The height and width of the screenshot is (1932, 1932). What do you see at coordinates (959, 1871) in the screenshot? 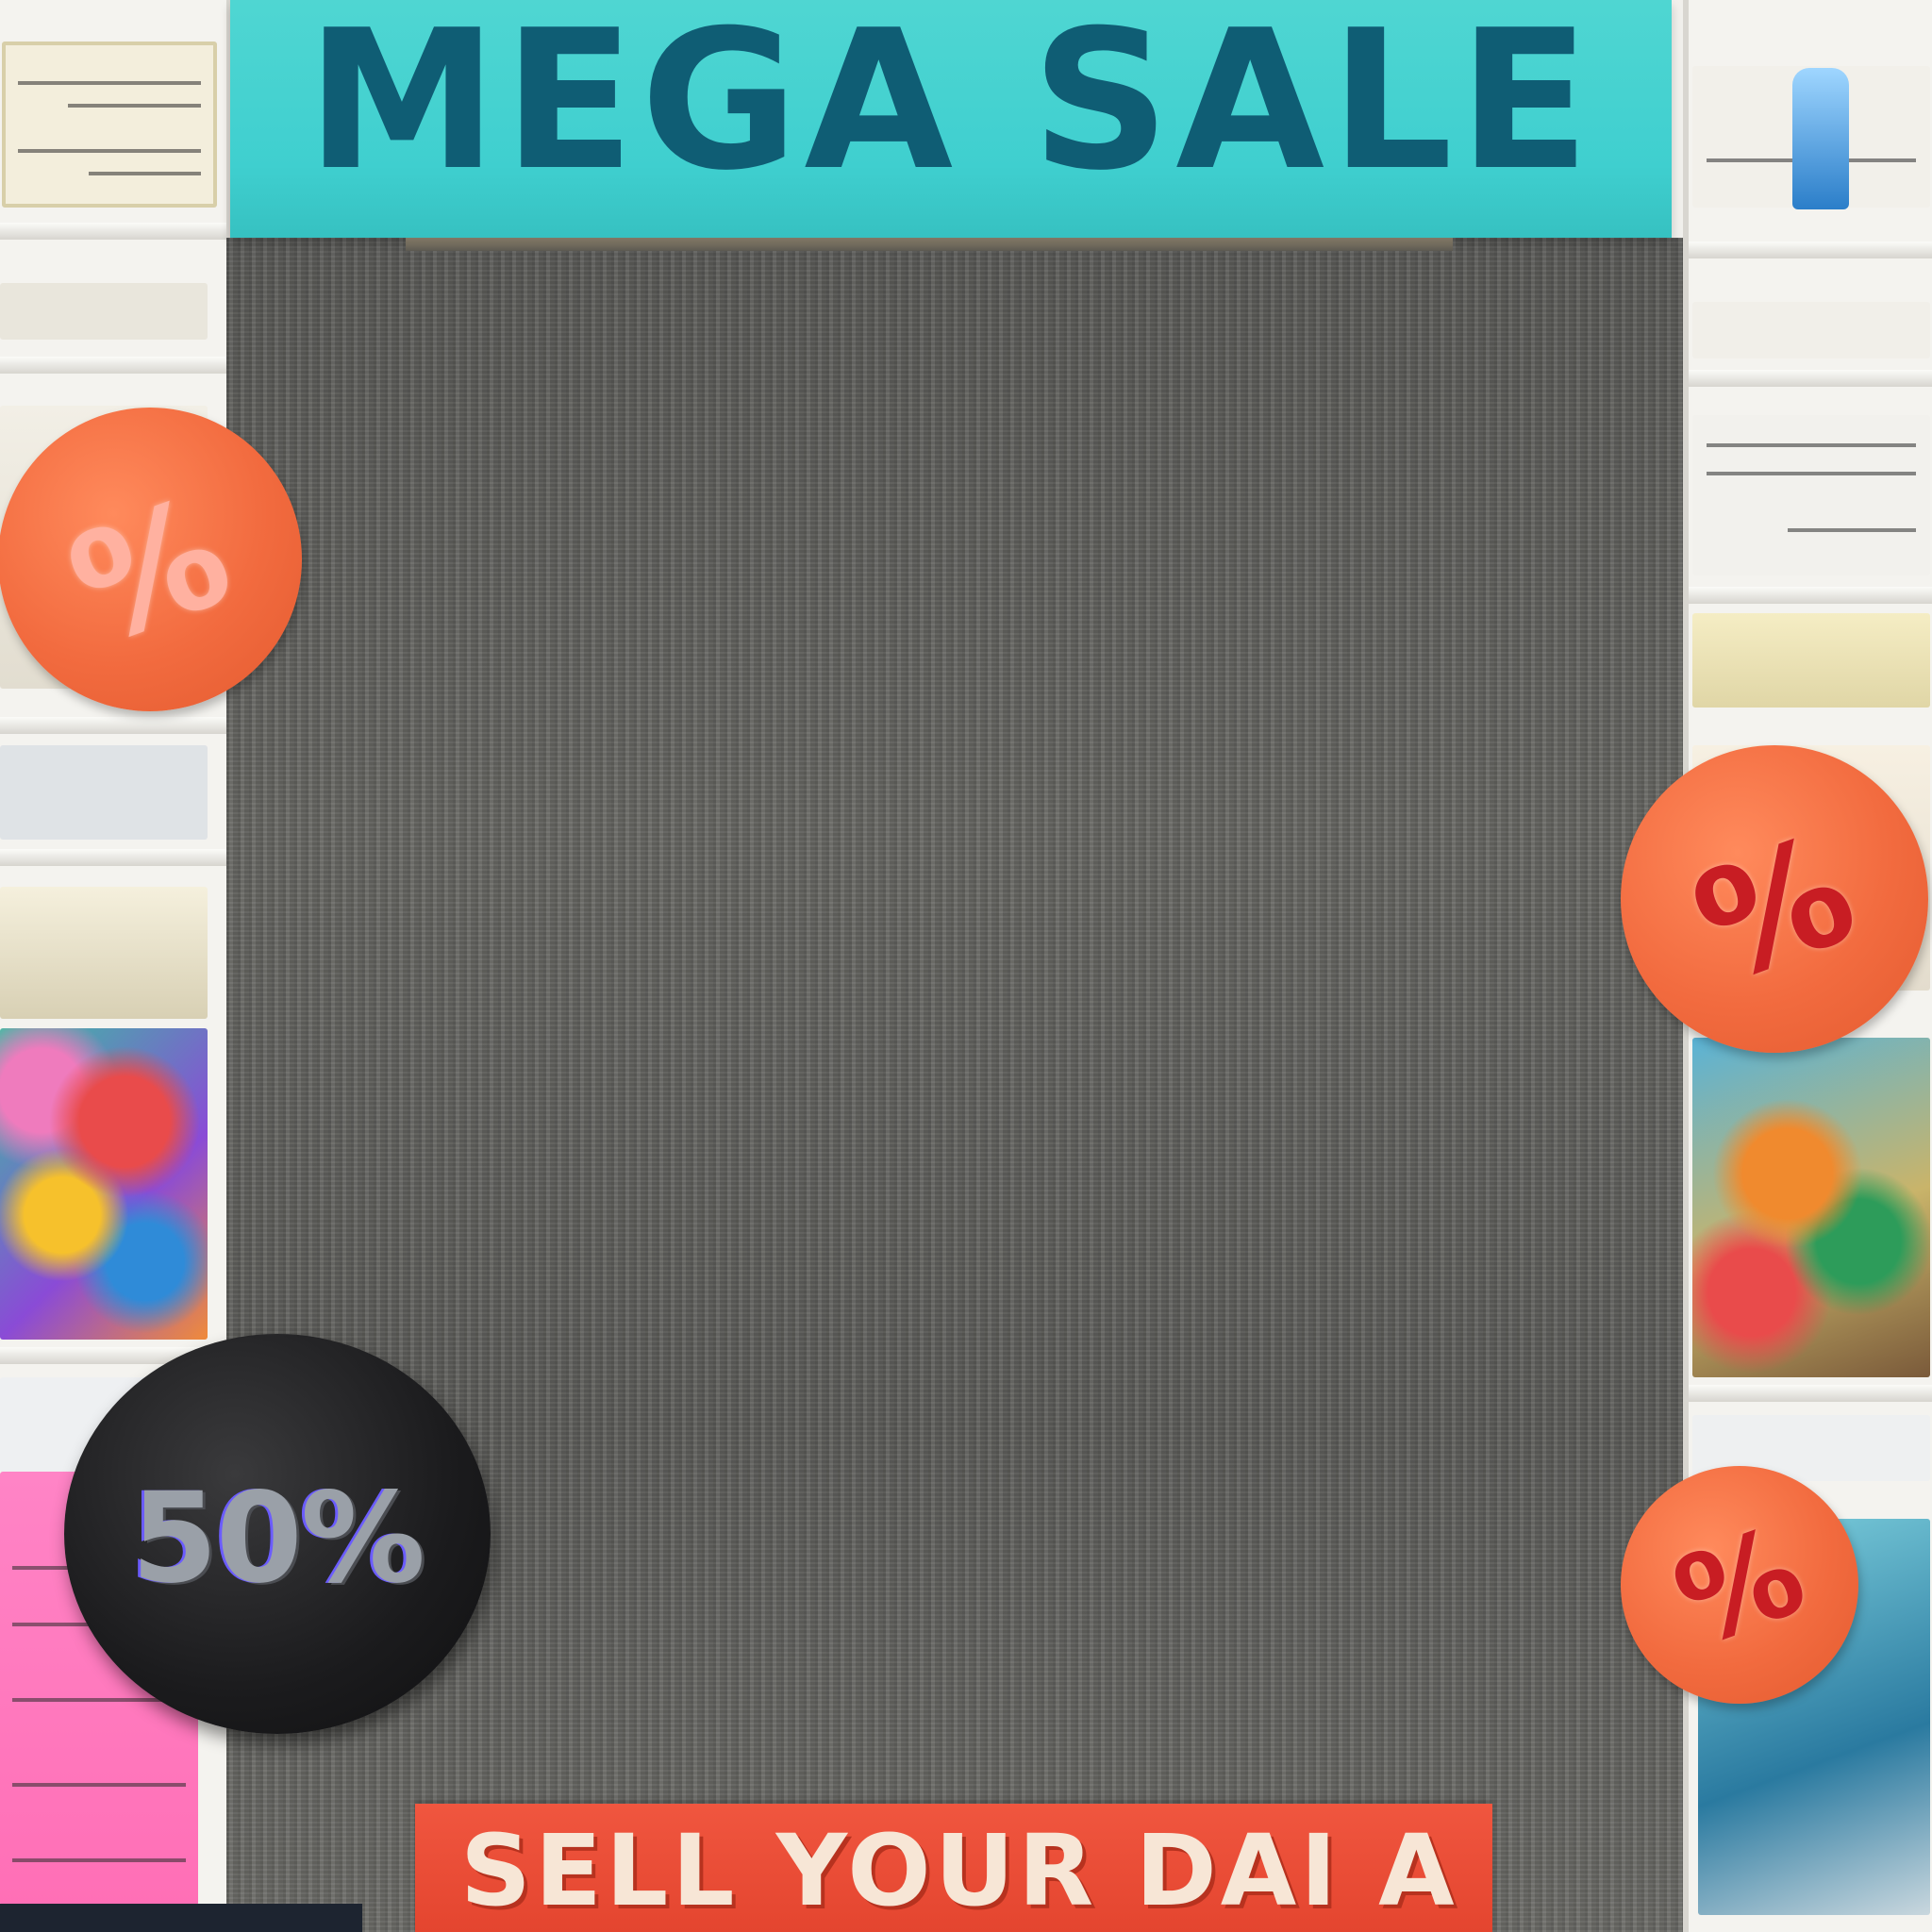
I see `sell-banner-text: SELL YOUR DAI A` at bounding box center [959, 1871].